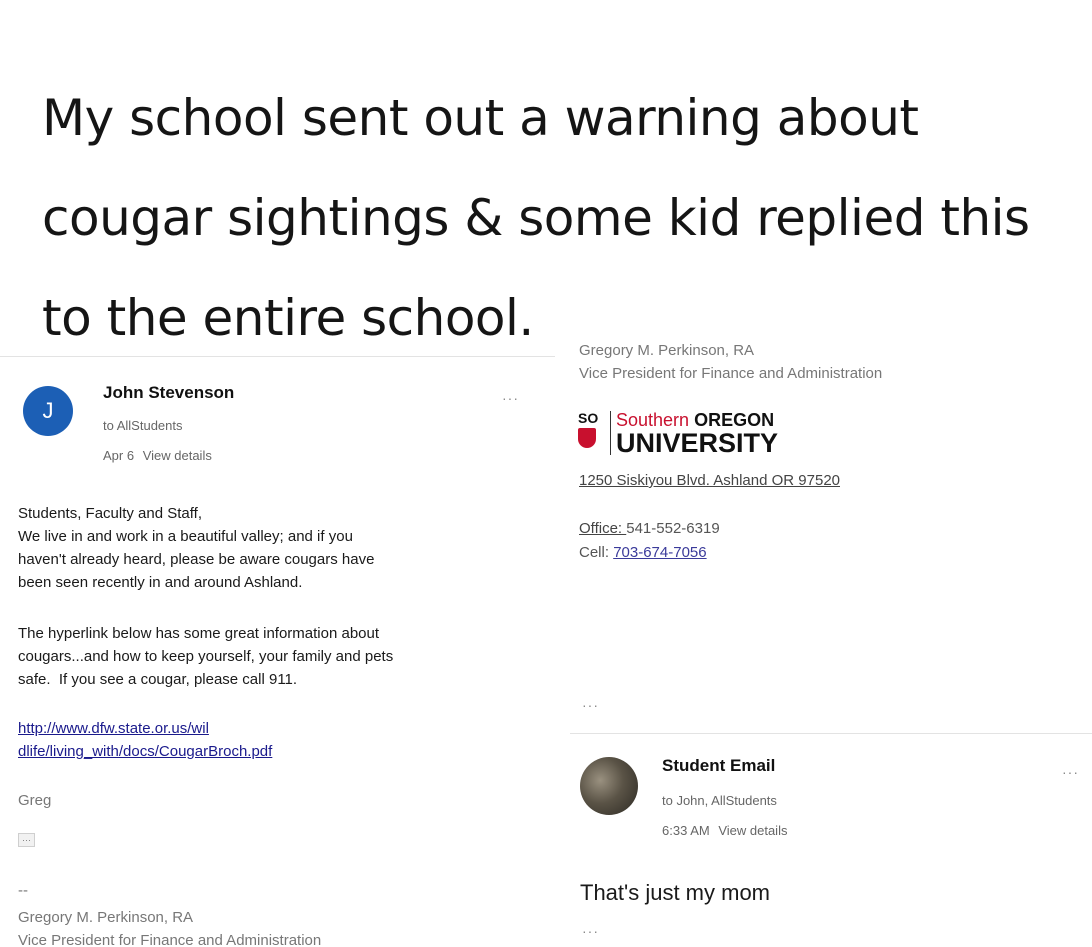  Describe the element at coordinates (119, 455) in the screenshot. I see `email-date: Apr 6` at that location.